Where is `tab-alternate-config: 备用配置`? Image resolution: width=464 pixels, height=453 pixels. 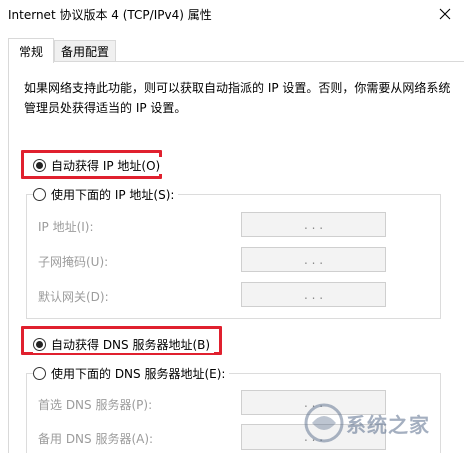 tab-alternate-config: 备用配置 is located at coordinates (85, 51).